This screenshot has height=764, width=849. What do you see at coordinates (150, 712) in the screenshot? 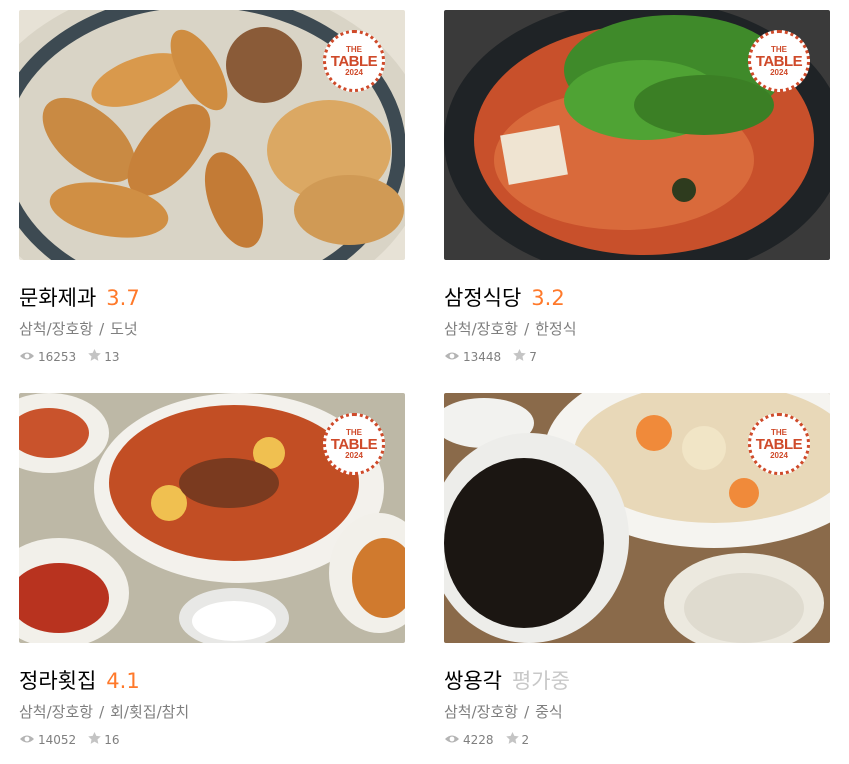
I see `restaurant-category: 회/횟집/참치` at bounding box center [150, 712].